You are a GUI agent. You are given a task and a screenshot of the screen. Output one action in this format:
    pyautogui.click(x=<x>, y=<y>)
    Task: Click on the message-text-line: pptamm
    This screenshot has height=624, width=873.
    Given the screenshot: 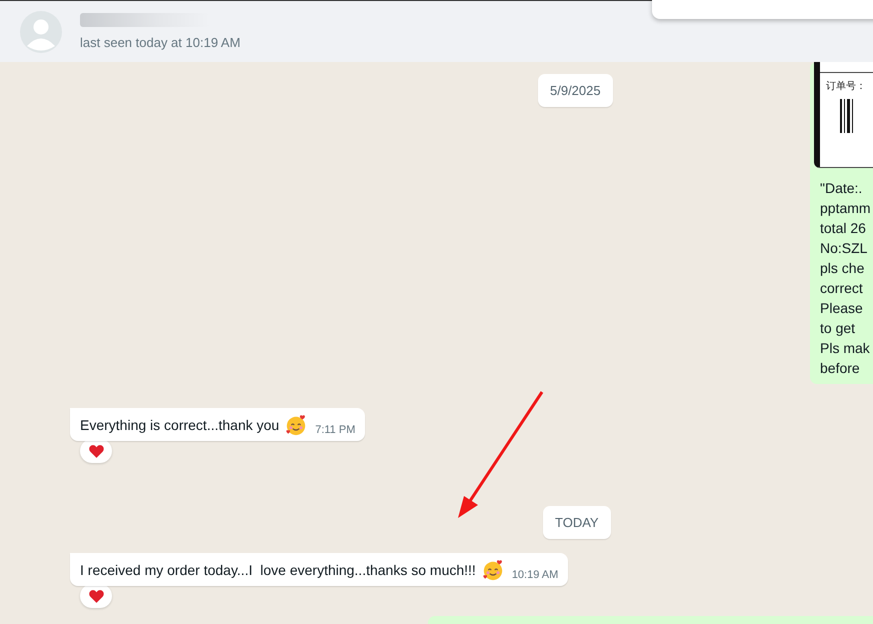 What is the action you would take?
    pyautogui.click(x=846, y=208)
    